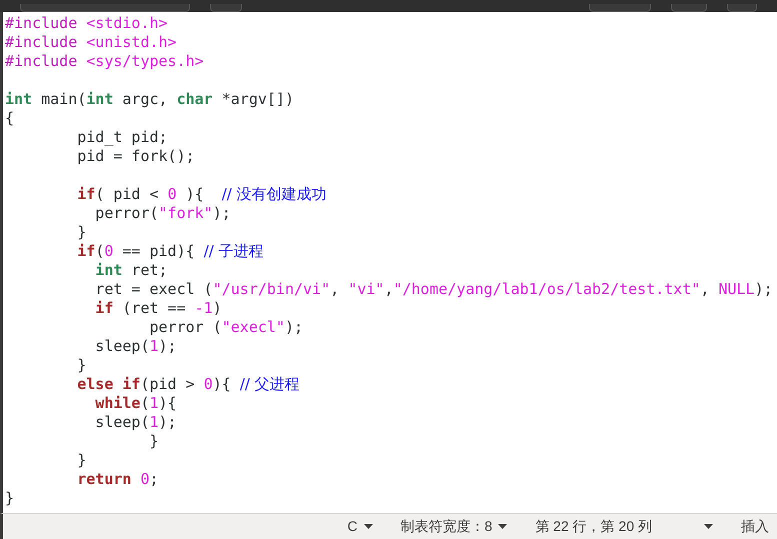  I want to click on code-line: pid_t pid;, so click(122, 137).